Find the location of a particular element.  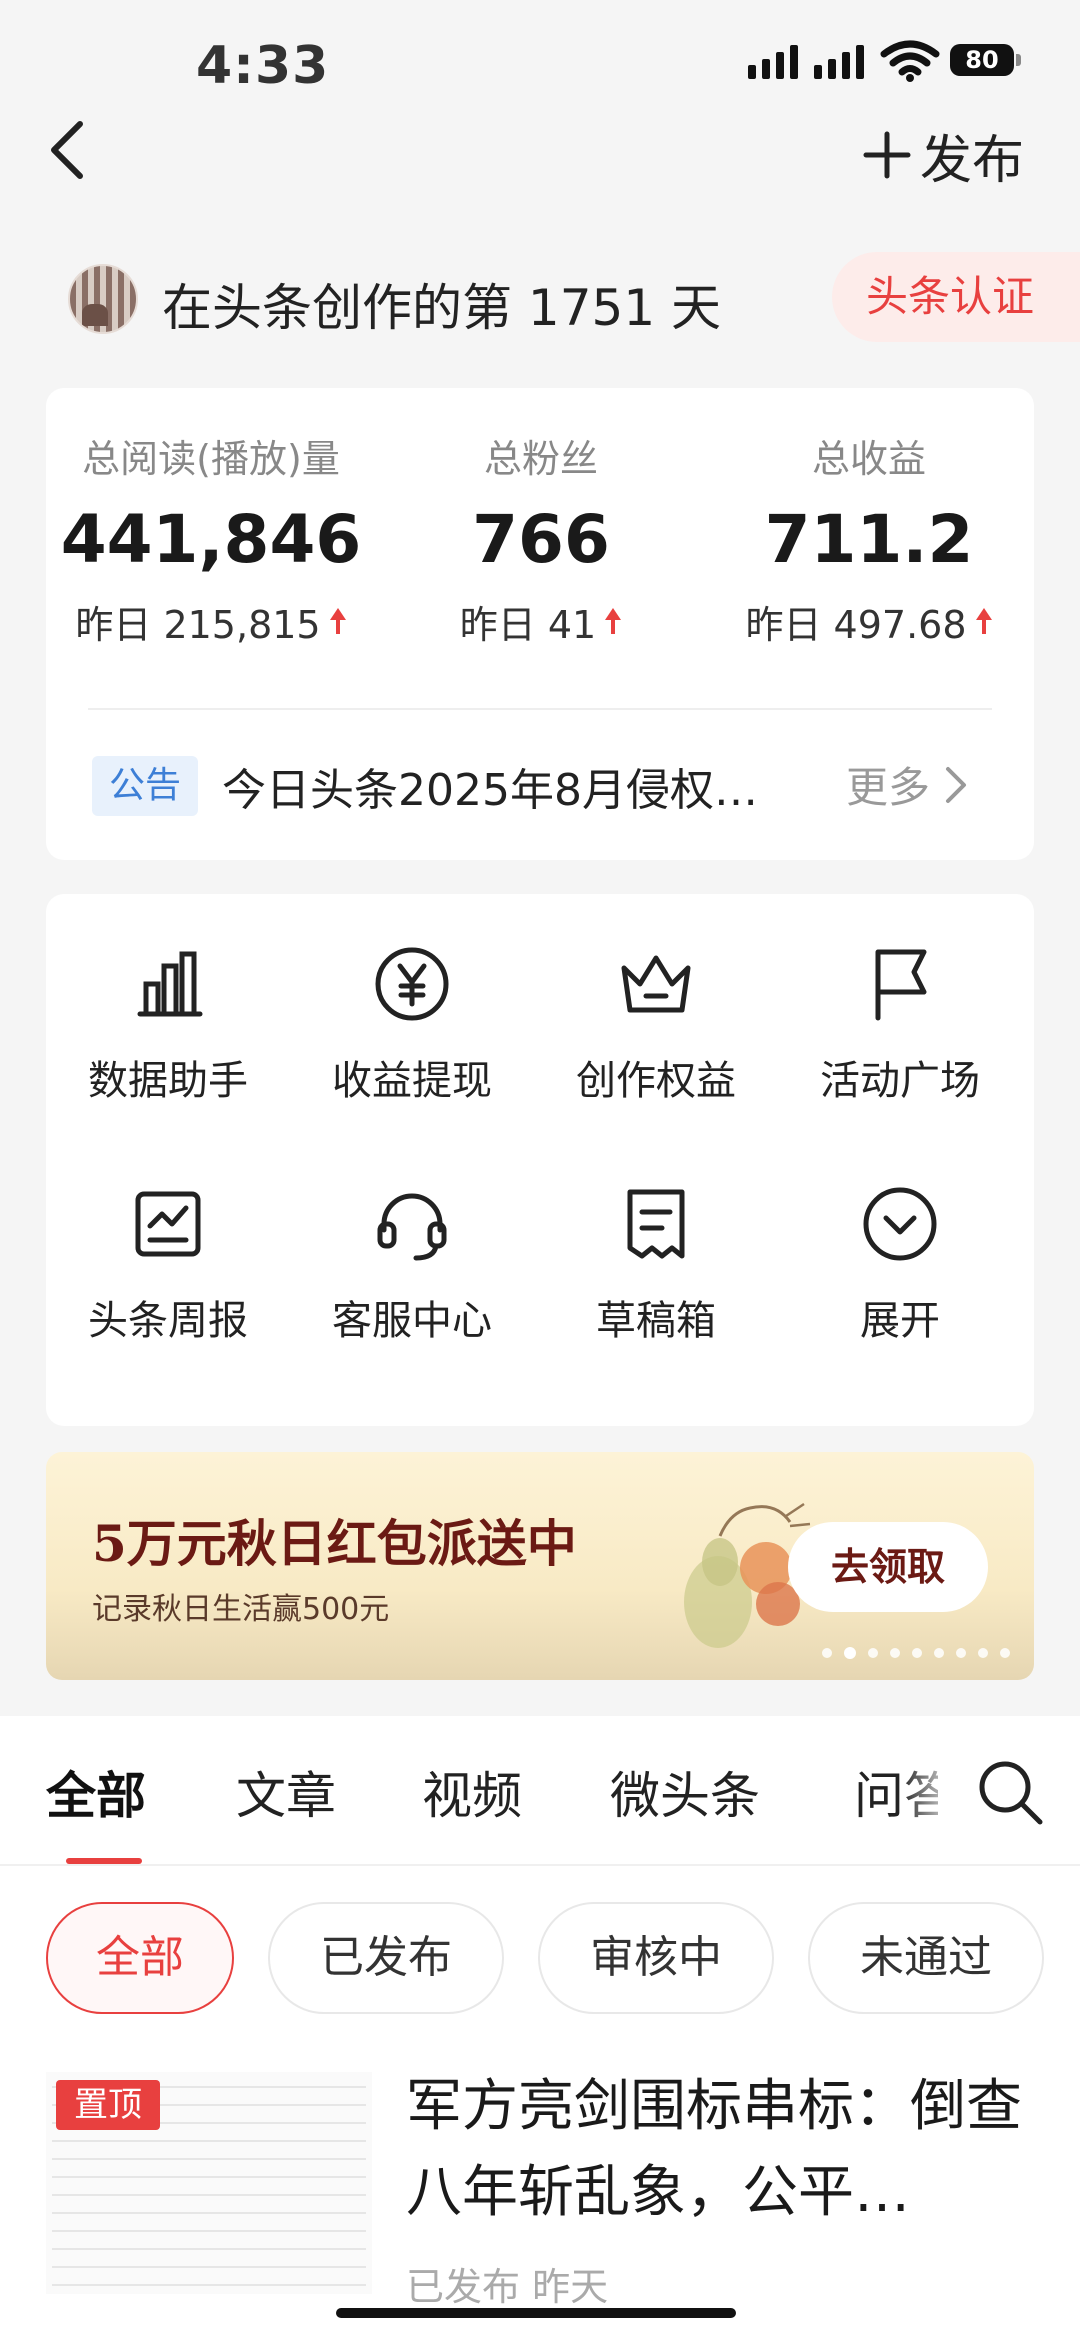

stat-value: 441,846 is located at coordinates (211, 539).